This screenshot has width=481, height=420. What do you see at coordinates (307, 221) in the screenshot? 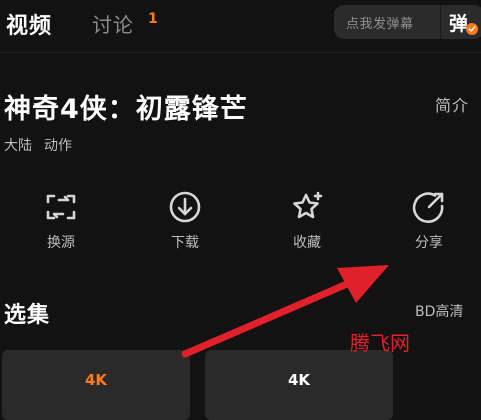
I see `favorite-button: 收藏` at bounding box center [307, 221].